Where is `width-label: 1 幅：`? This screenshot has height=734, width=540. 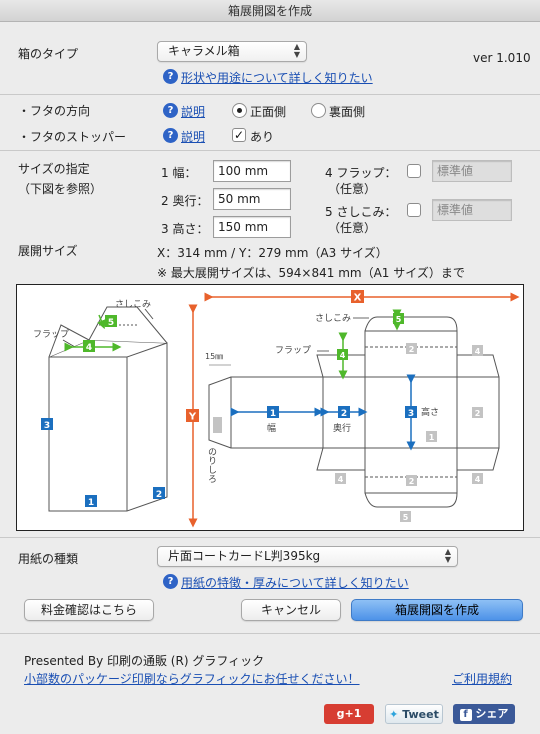 width-label: 1 幅： is located at coordinates (179, 173).